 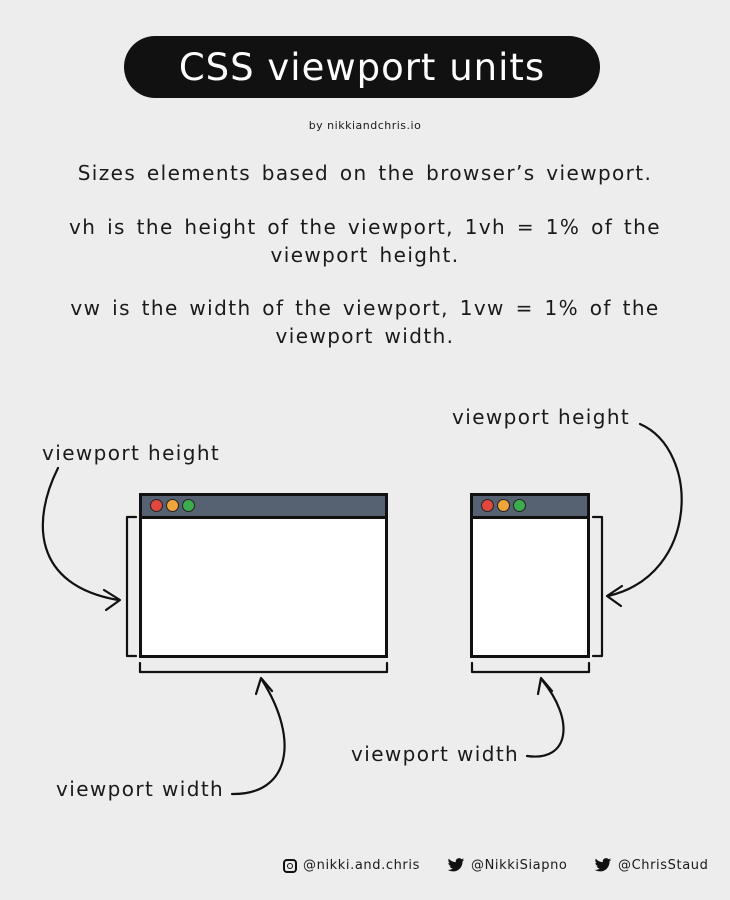 I want to click on right-viewport-height-label: viewport height, so click(x=541, y=417).